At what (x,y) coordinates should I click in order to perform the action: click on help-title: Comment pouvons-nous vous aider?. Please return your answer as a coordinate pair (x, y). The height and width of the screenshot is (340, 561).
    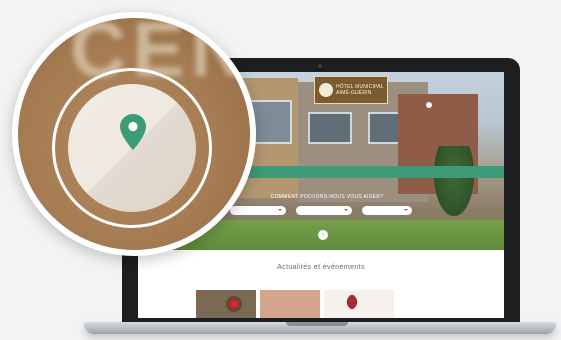
    Looking at the image, I should click on (327, 197).